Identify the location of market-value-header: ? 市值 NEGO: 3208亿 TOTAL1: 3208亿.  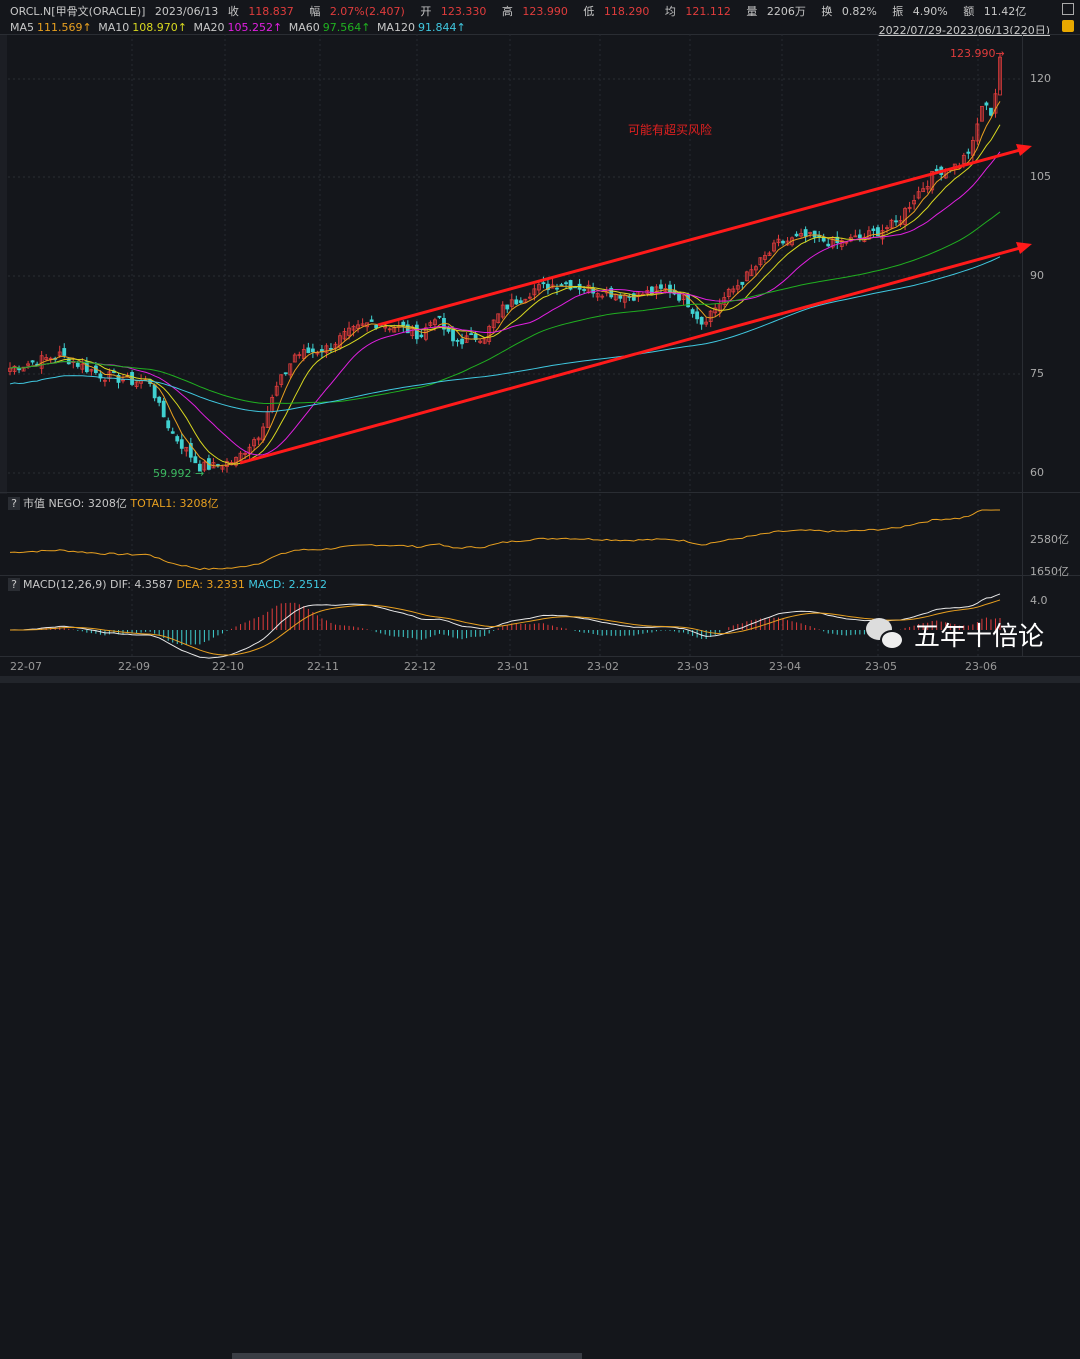
(113, 503).